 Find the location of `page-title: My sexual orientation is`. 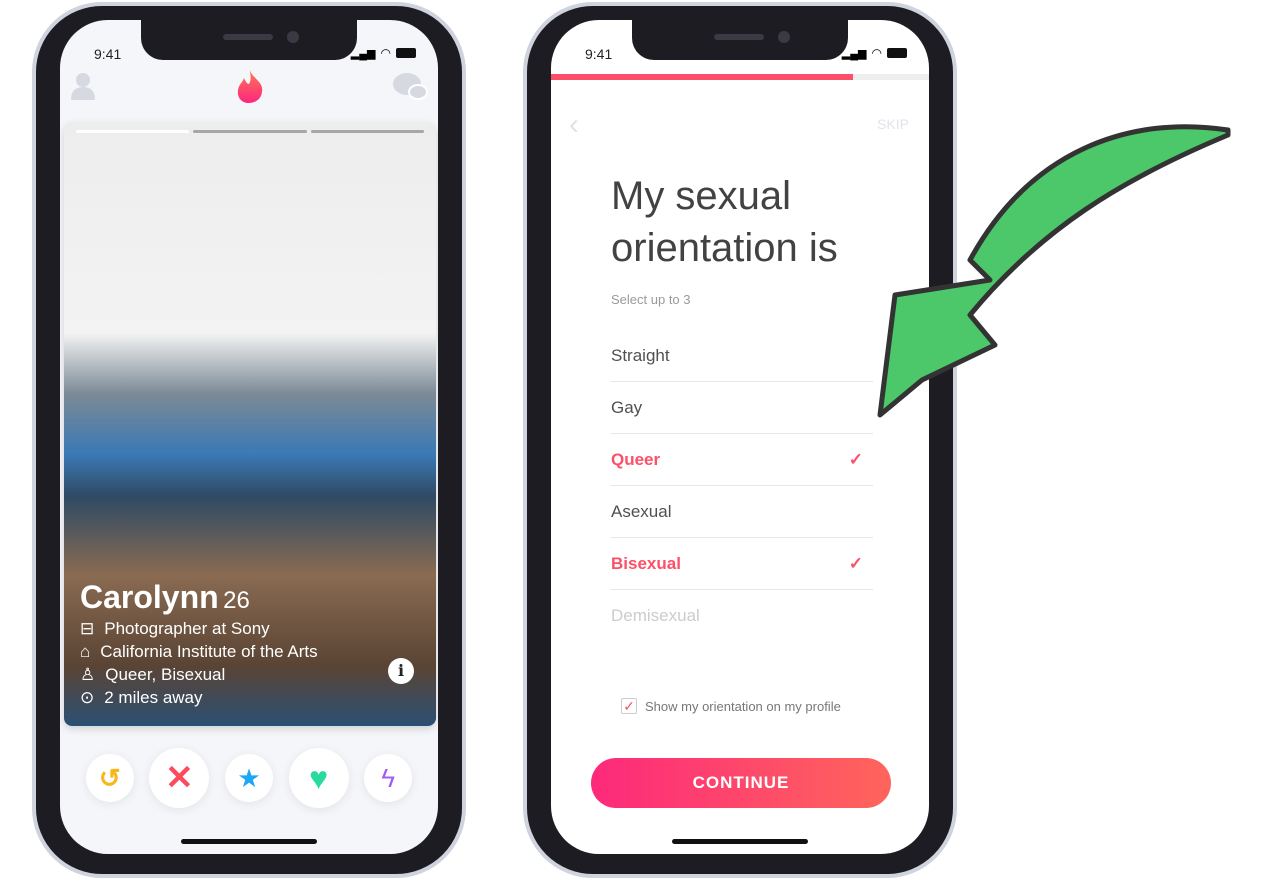

page-title: My sexual orientation is is located at coordinates (724, 222).